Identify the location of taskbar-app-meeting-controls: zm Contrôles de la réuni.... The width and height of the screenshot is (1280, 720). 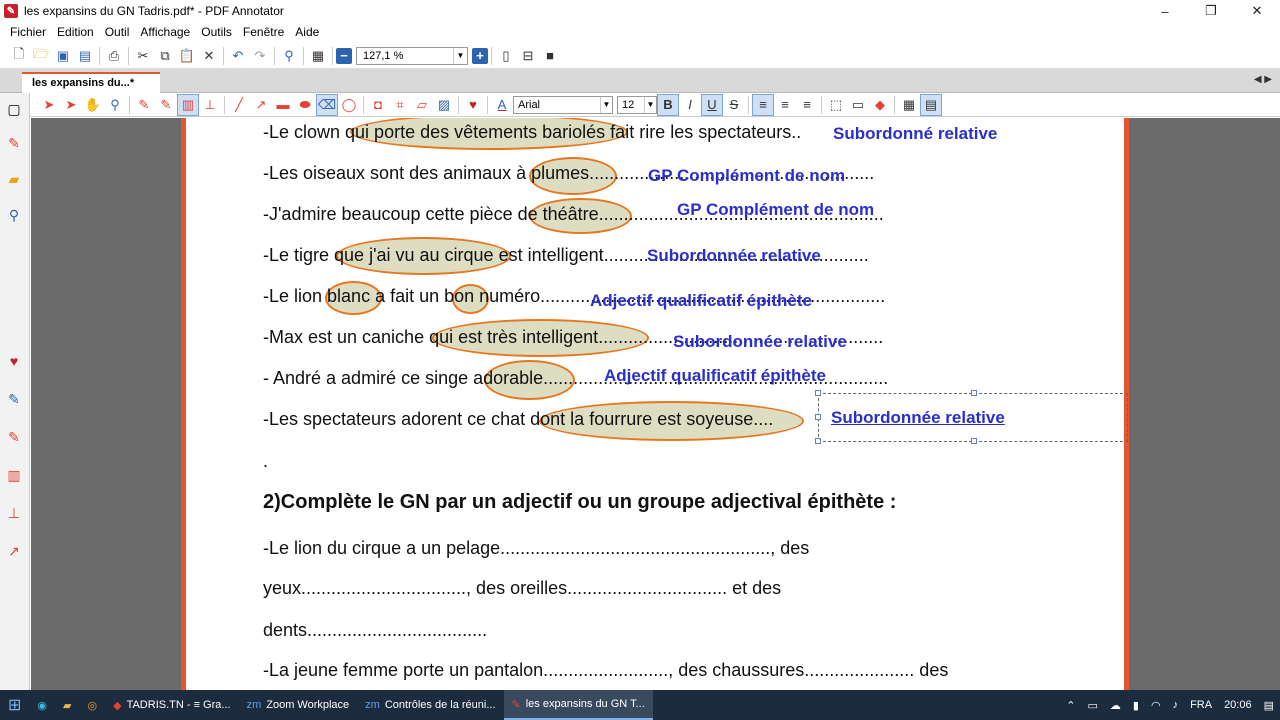
(430, 705).